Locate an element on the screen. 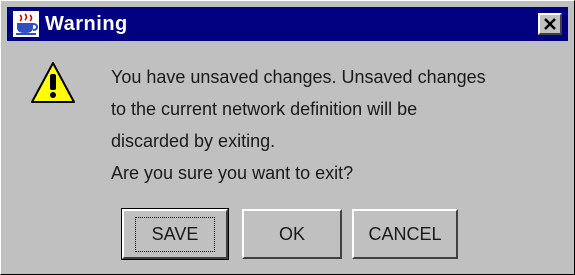 Image resolution: width=575 pixels, height=275 pixels. button-row: SAVE OK CANCEL is located at coordinates (289, 234).